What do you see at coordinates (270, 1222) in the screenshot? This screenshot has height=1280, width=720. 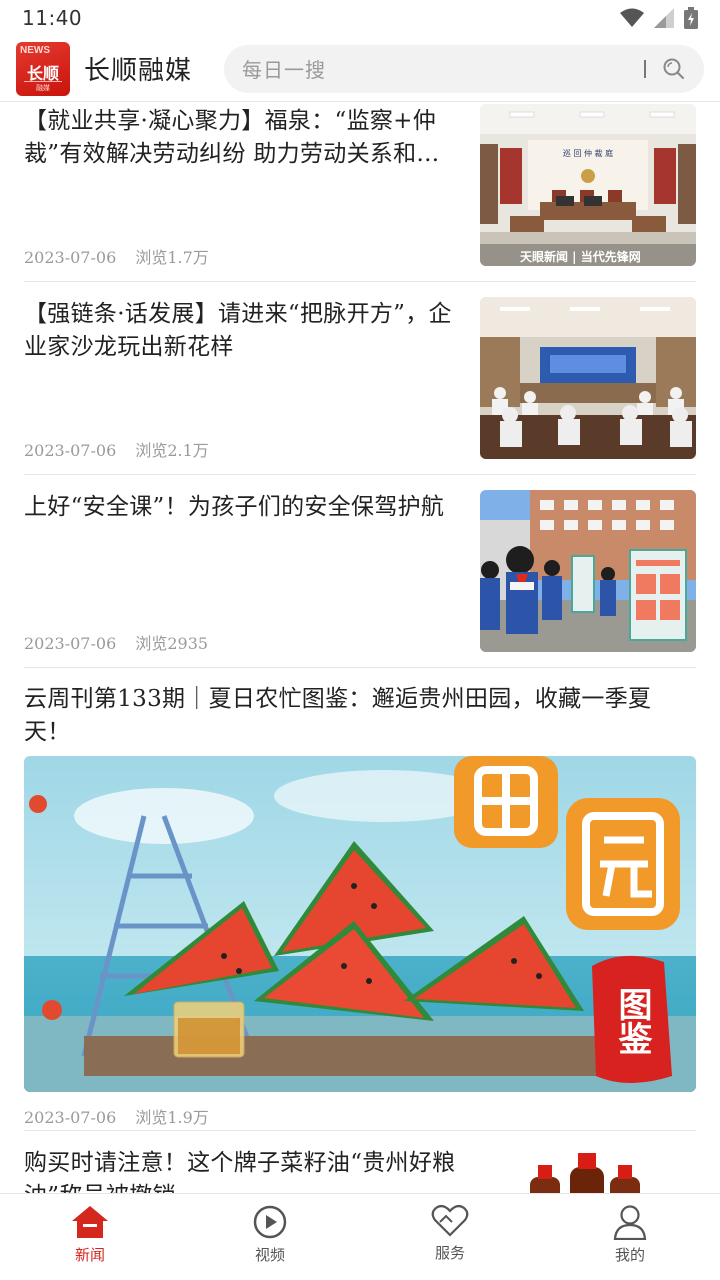 I see `play-icon` at bounding box center [270, 1222].